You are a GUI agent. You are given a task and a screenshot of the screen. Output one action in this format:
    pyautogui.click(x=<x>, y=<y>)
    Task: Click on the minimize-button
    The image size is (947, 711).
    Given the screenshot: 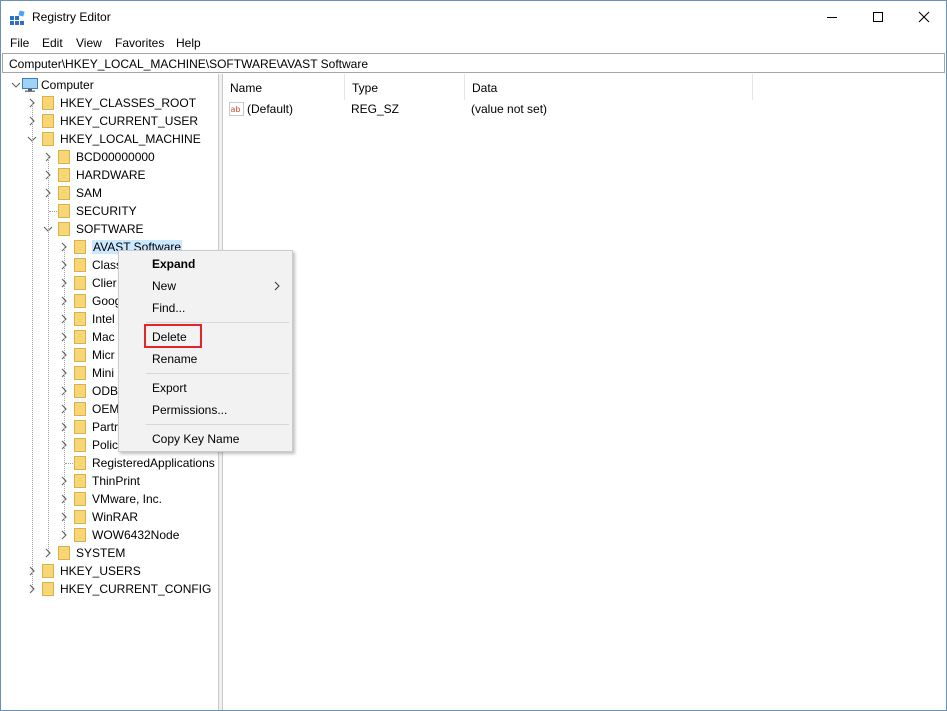 What is the action you would take?
    pyautogui.click(x=832, y=16)
    